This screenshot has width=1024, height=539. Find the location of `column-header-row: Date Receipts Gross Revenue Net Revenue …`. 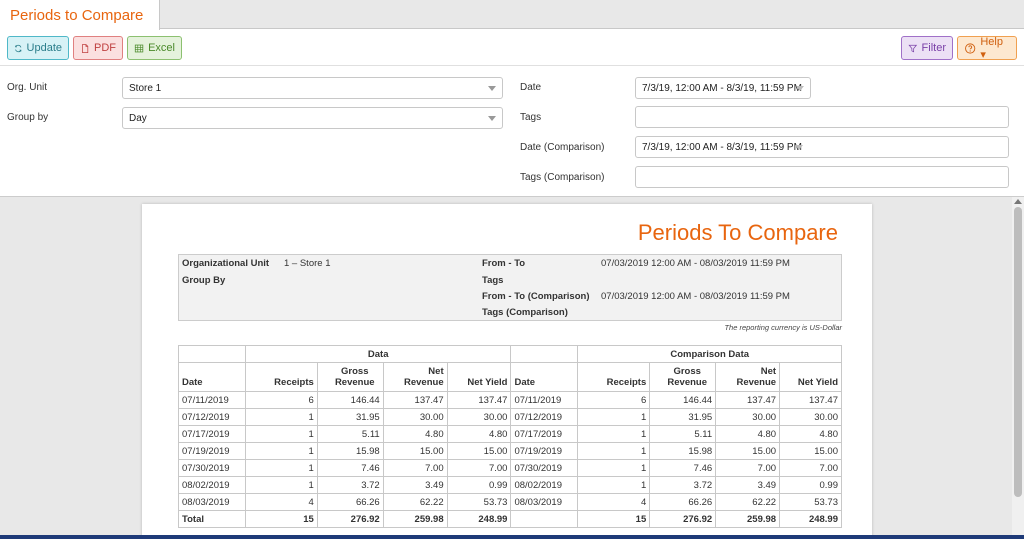

column-header-row: Date Receipts Gross Revenue Net Revenue … is located at coordinates (510, 377).